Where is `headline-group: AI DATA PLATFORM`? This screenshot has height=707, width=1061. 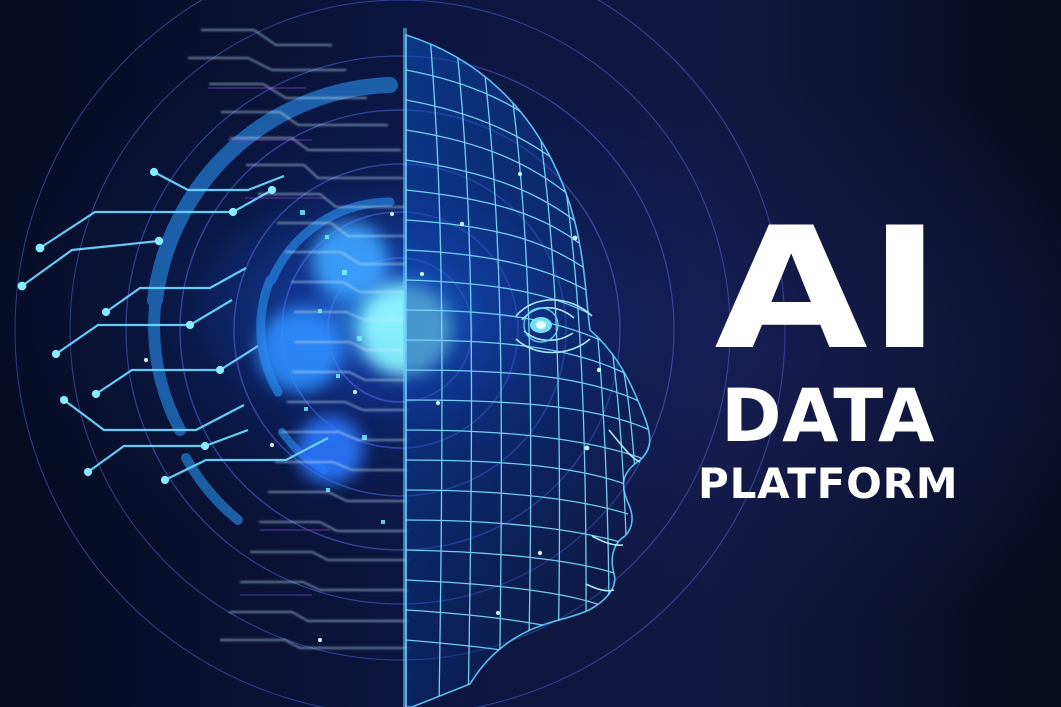 headline-group: AI DATA PLATFORM is located at coordinates (828, 356).